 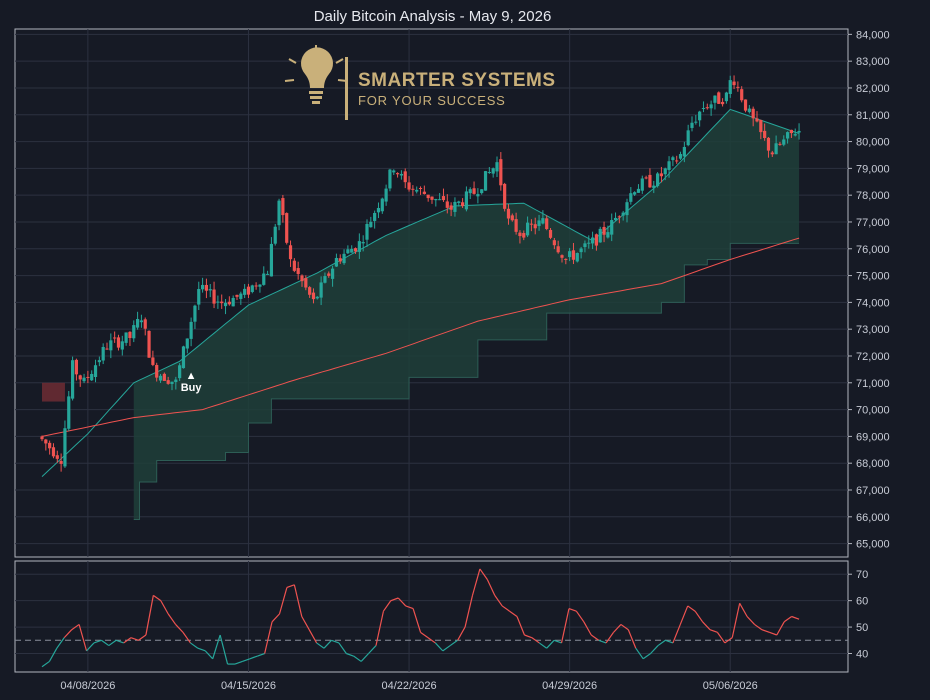 I want to click on date-tick-label: 04/22/2026, so click(x=409, y=686).